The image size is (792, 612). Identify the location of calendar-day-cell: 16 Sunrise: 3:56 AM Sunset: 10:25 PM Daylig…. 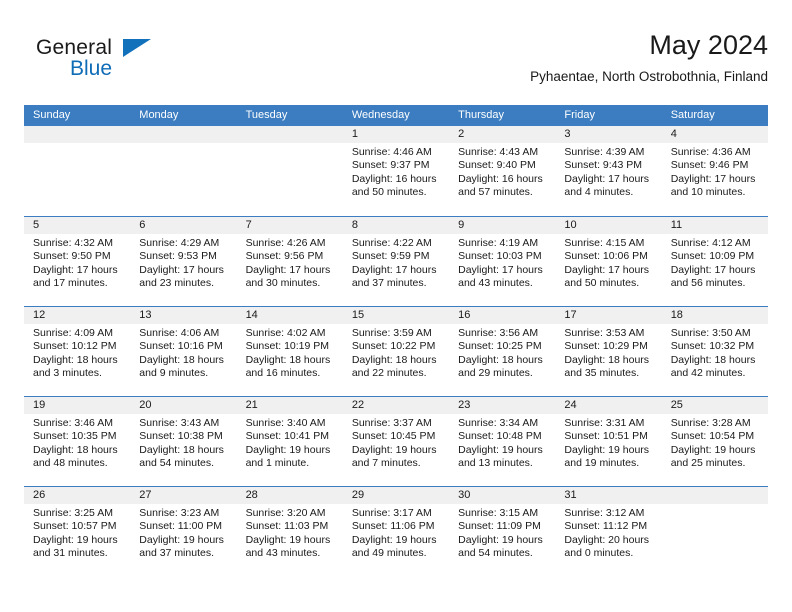
(502, 351).